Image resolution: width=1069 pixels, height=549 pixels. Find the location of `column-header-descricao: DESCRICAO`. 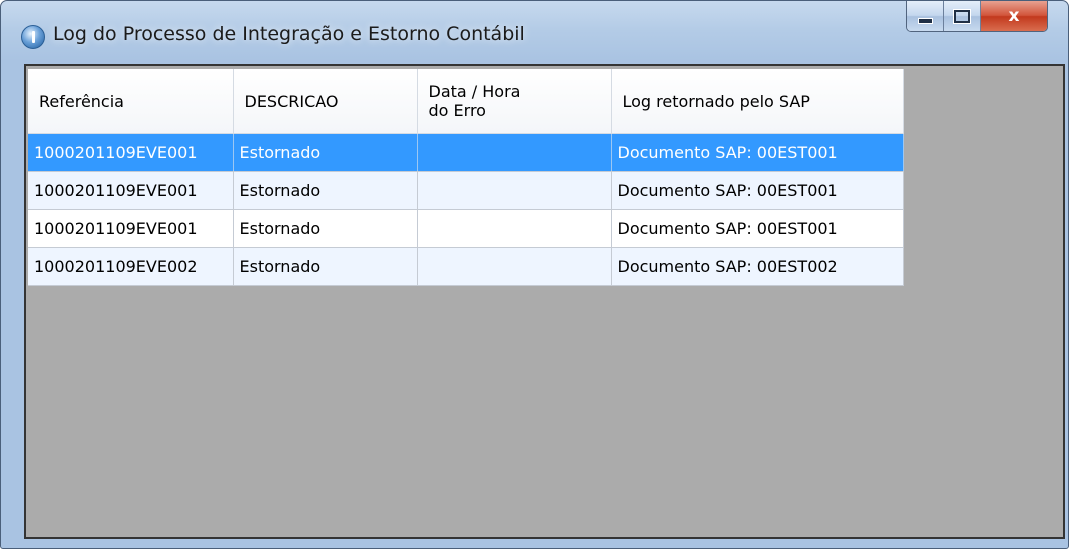

column-header-descricao: DESCRICAO is located at coordinates (325, 101).